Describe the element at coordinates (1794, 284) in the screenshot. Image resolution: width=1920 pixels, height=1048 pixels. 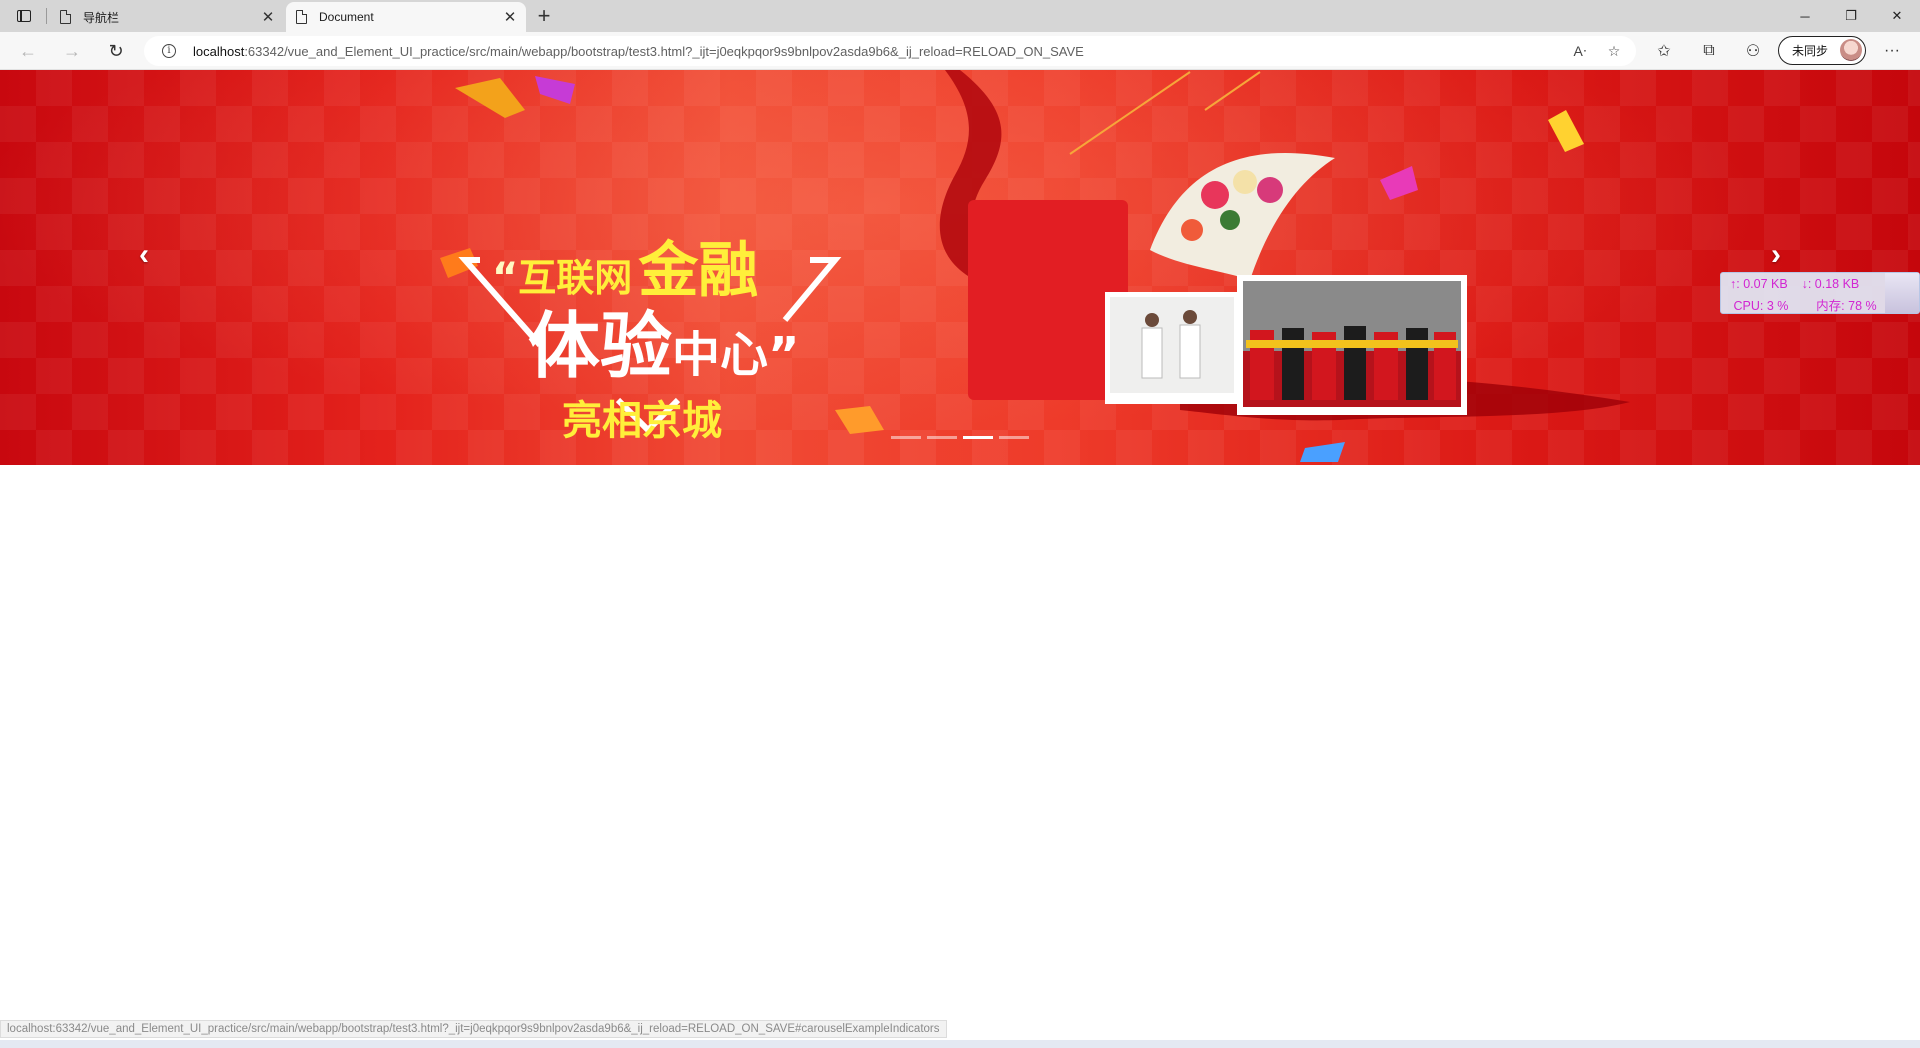
I see `monitor-row-network: ↑: 0.07 KB ↓: 0.18 KB` at that location.